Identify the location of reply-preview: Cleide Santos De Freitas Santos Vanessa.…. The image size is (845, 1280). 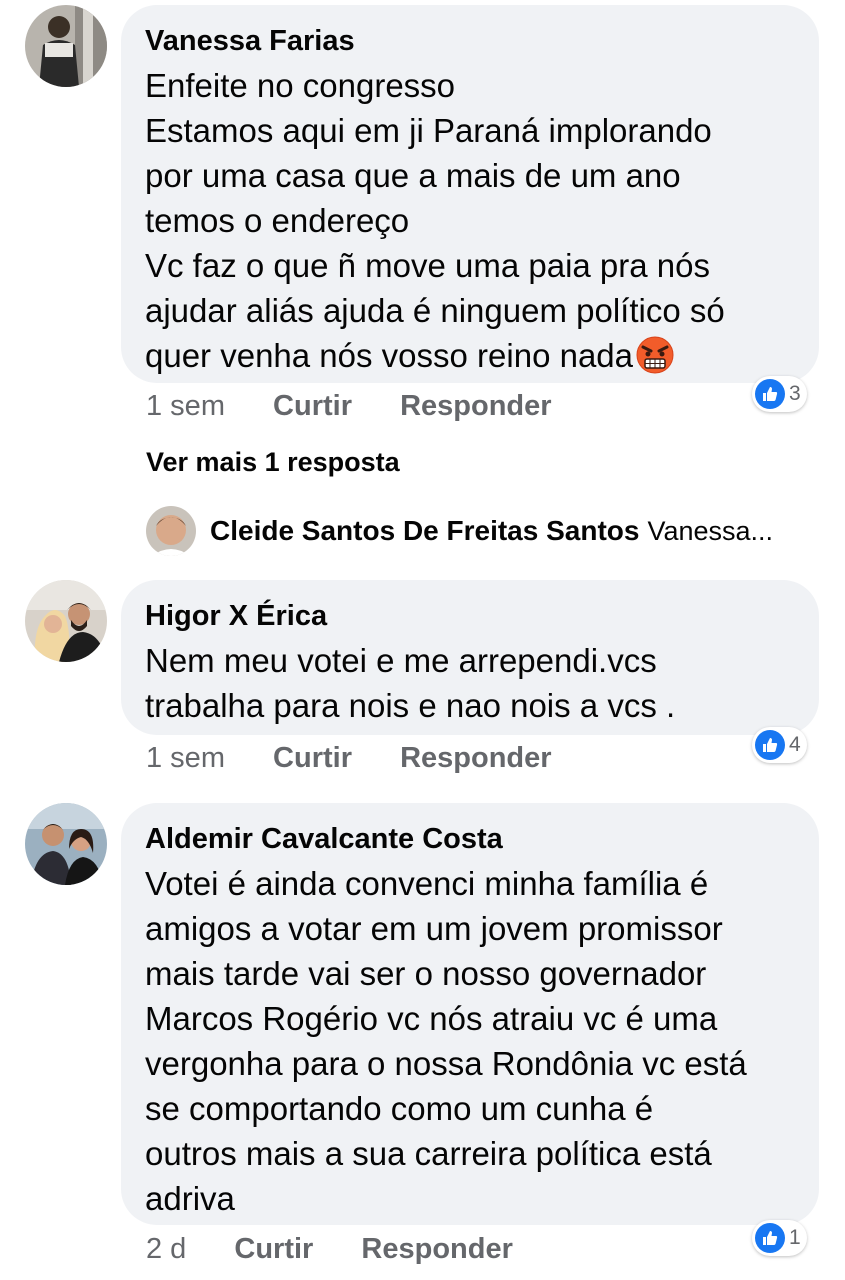
(459, 531).